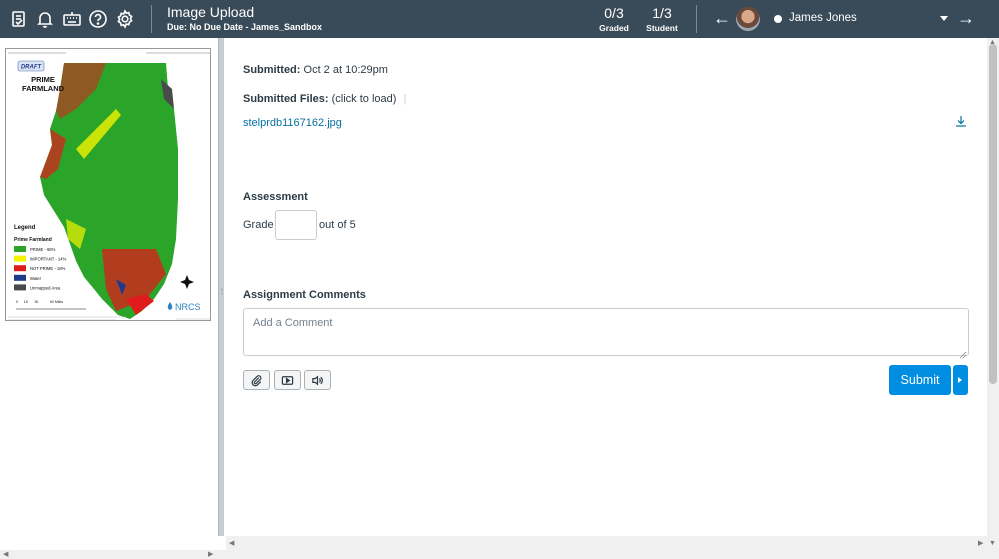 The image size is (999, 559). Describe the element at coordinates (19, 19) in the screenshot. I see `assignments-icon` at that location.